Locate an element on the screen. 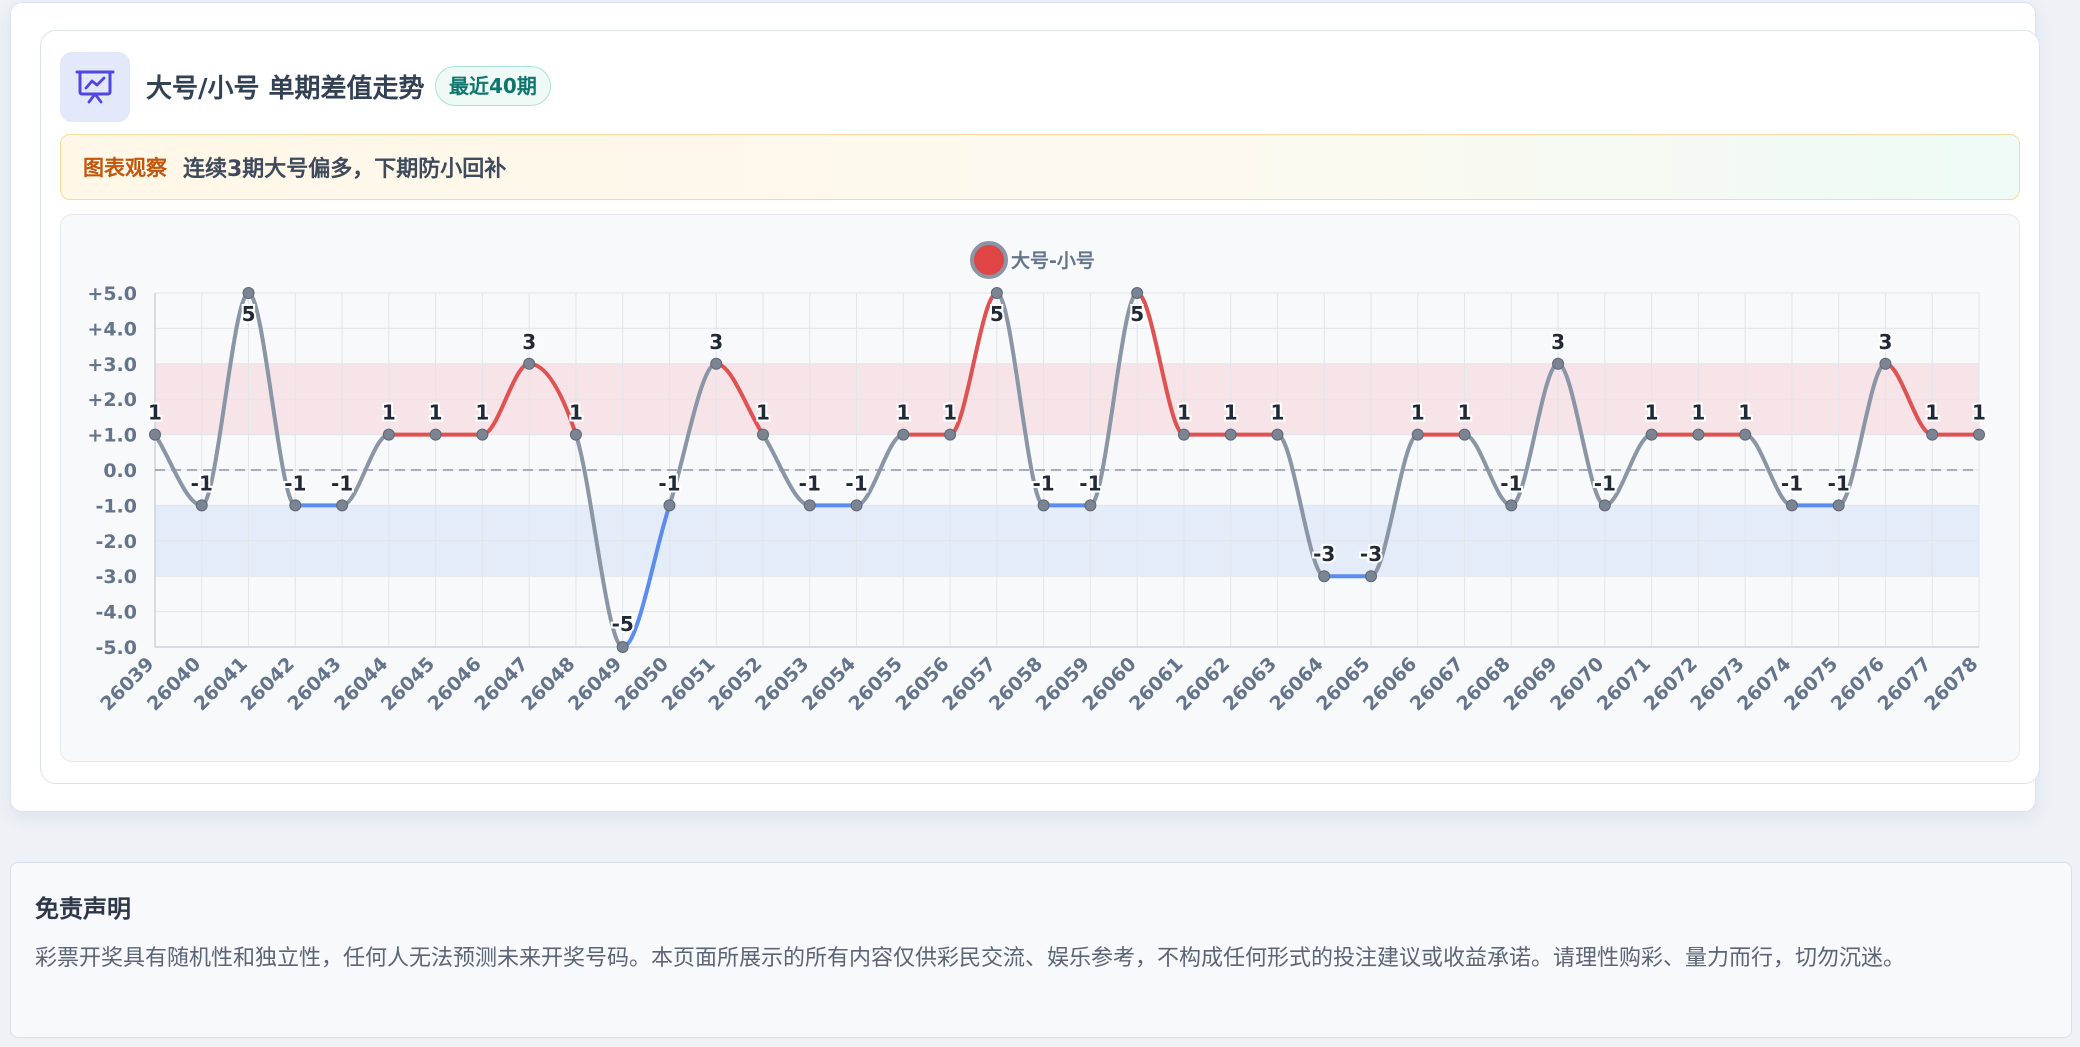 The image size is (2080, 1047). y-tick-label: -3.0 is located at coordinates (116, 577).